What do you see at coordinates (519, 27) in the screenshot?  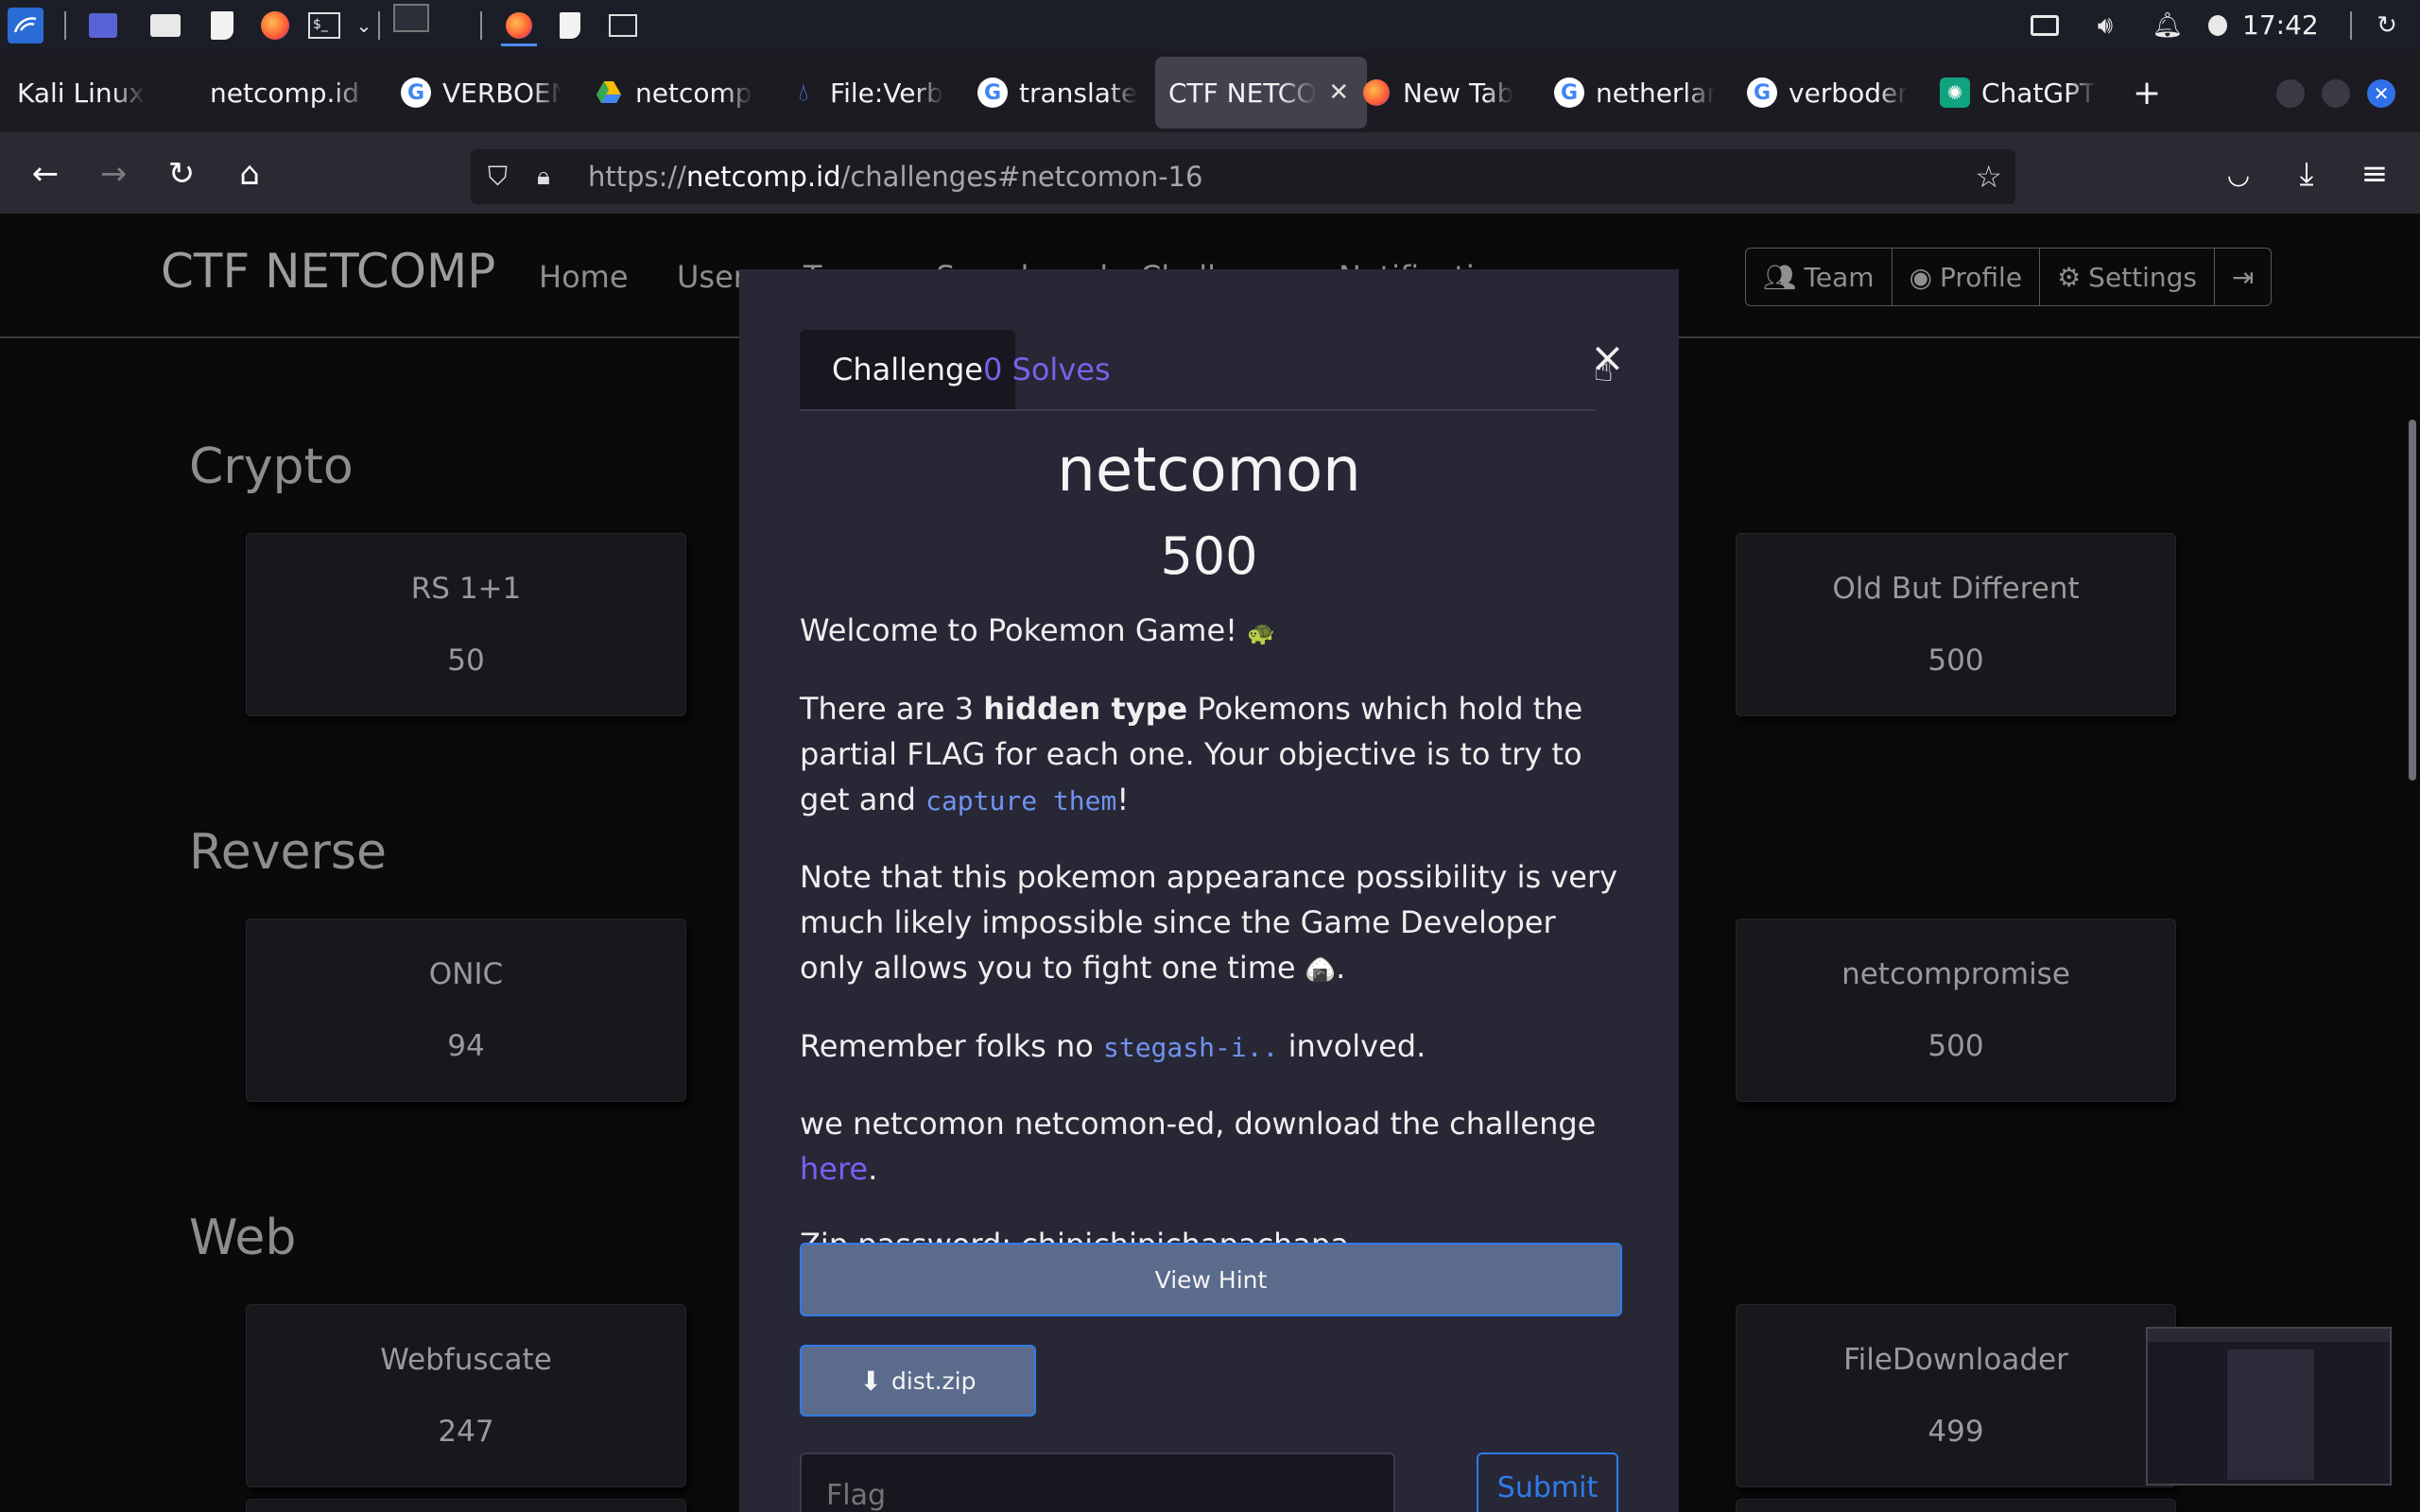 I see `firefox-running-icon` at bounding box center [519, 27].